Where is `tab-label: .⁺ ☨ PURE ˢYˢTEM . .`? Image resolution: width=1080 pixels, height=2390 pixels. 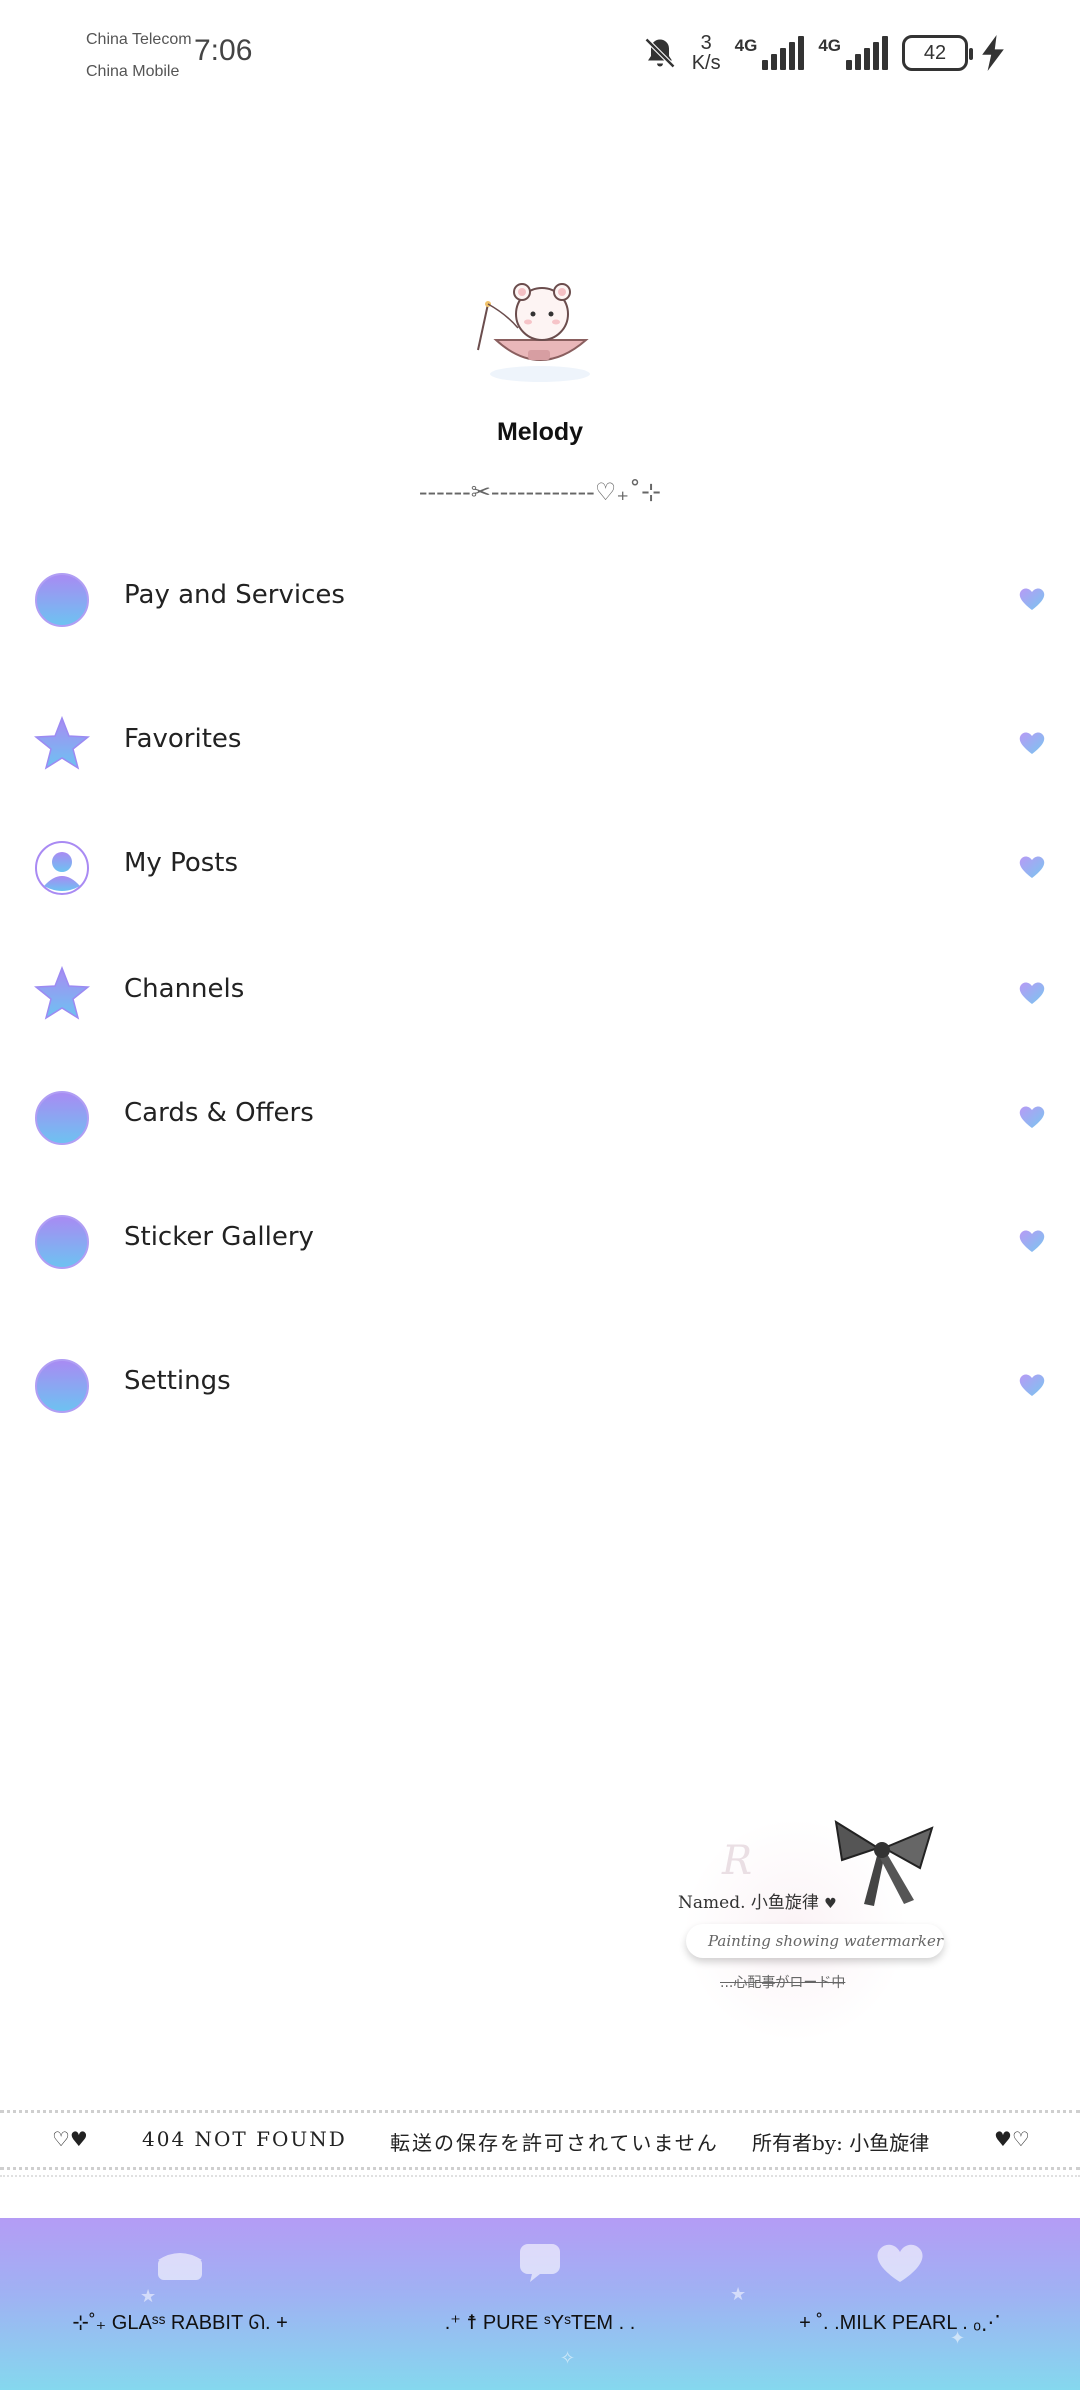 tab-label: .⁺ ☨ PURE ˢYˢTEM . . is located at coordinates (540, 2323).